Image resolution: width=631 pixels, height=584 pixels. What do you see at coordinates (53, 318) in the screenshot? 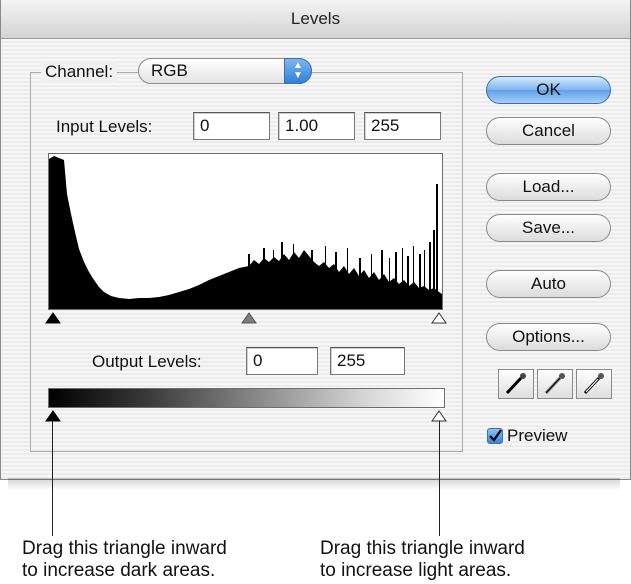
I see `input-black-slider-triangle` at bounding box center [53, 318].